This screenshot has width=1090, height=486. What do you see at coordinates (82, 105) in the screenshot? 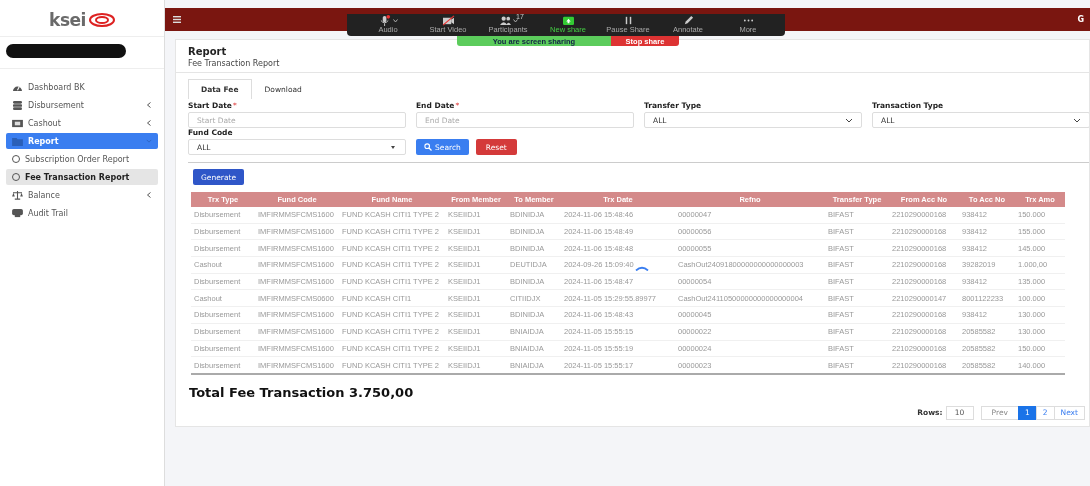
I see `menu-item: Disbursement` at bounding box center [82, 105].